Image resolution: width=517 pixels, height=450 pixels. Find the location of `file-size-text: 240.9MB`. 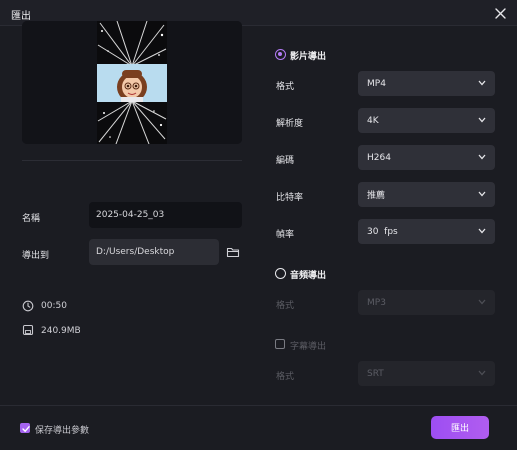

file-size-text: 240.9MB is located at coordinates (61, 331).